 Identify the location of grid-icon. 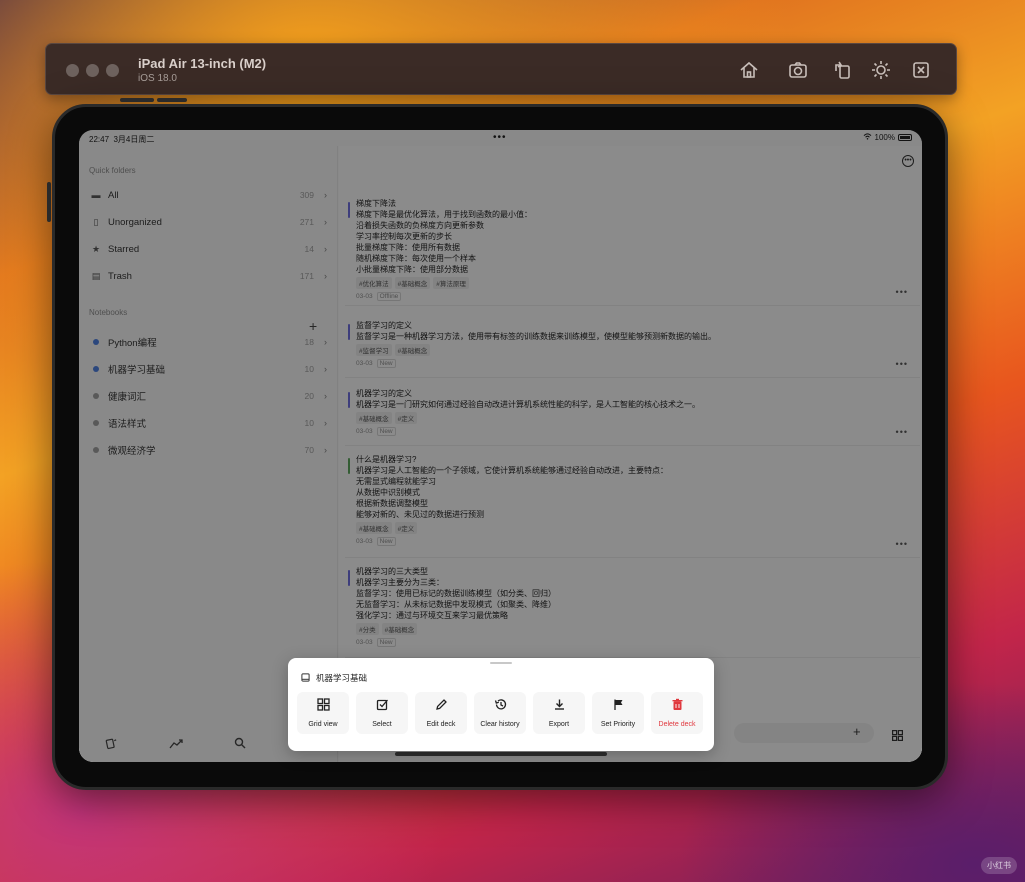
(323, 707).